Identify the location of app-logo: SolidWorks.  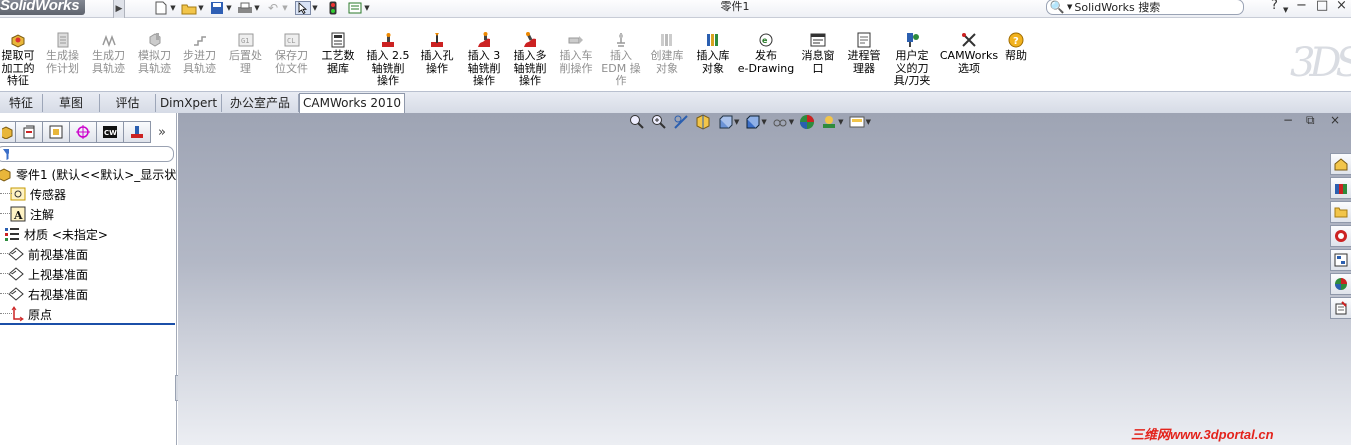
(43, 7).